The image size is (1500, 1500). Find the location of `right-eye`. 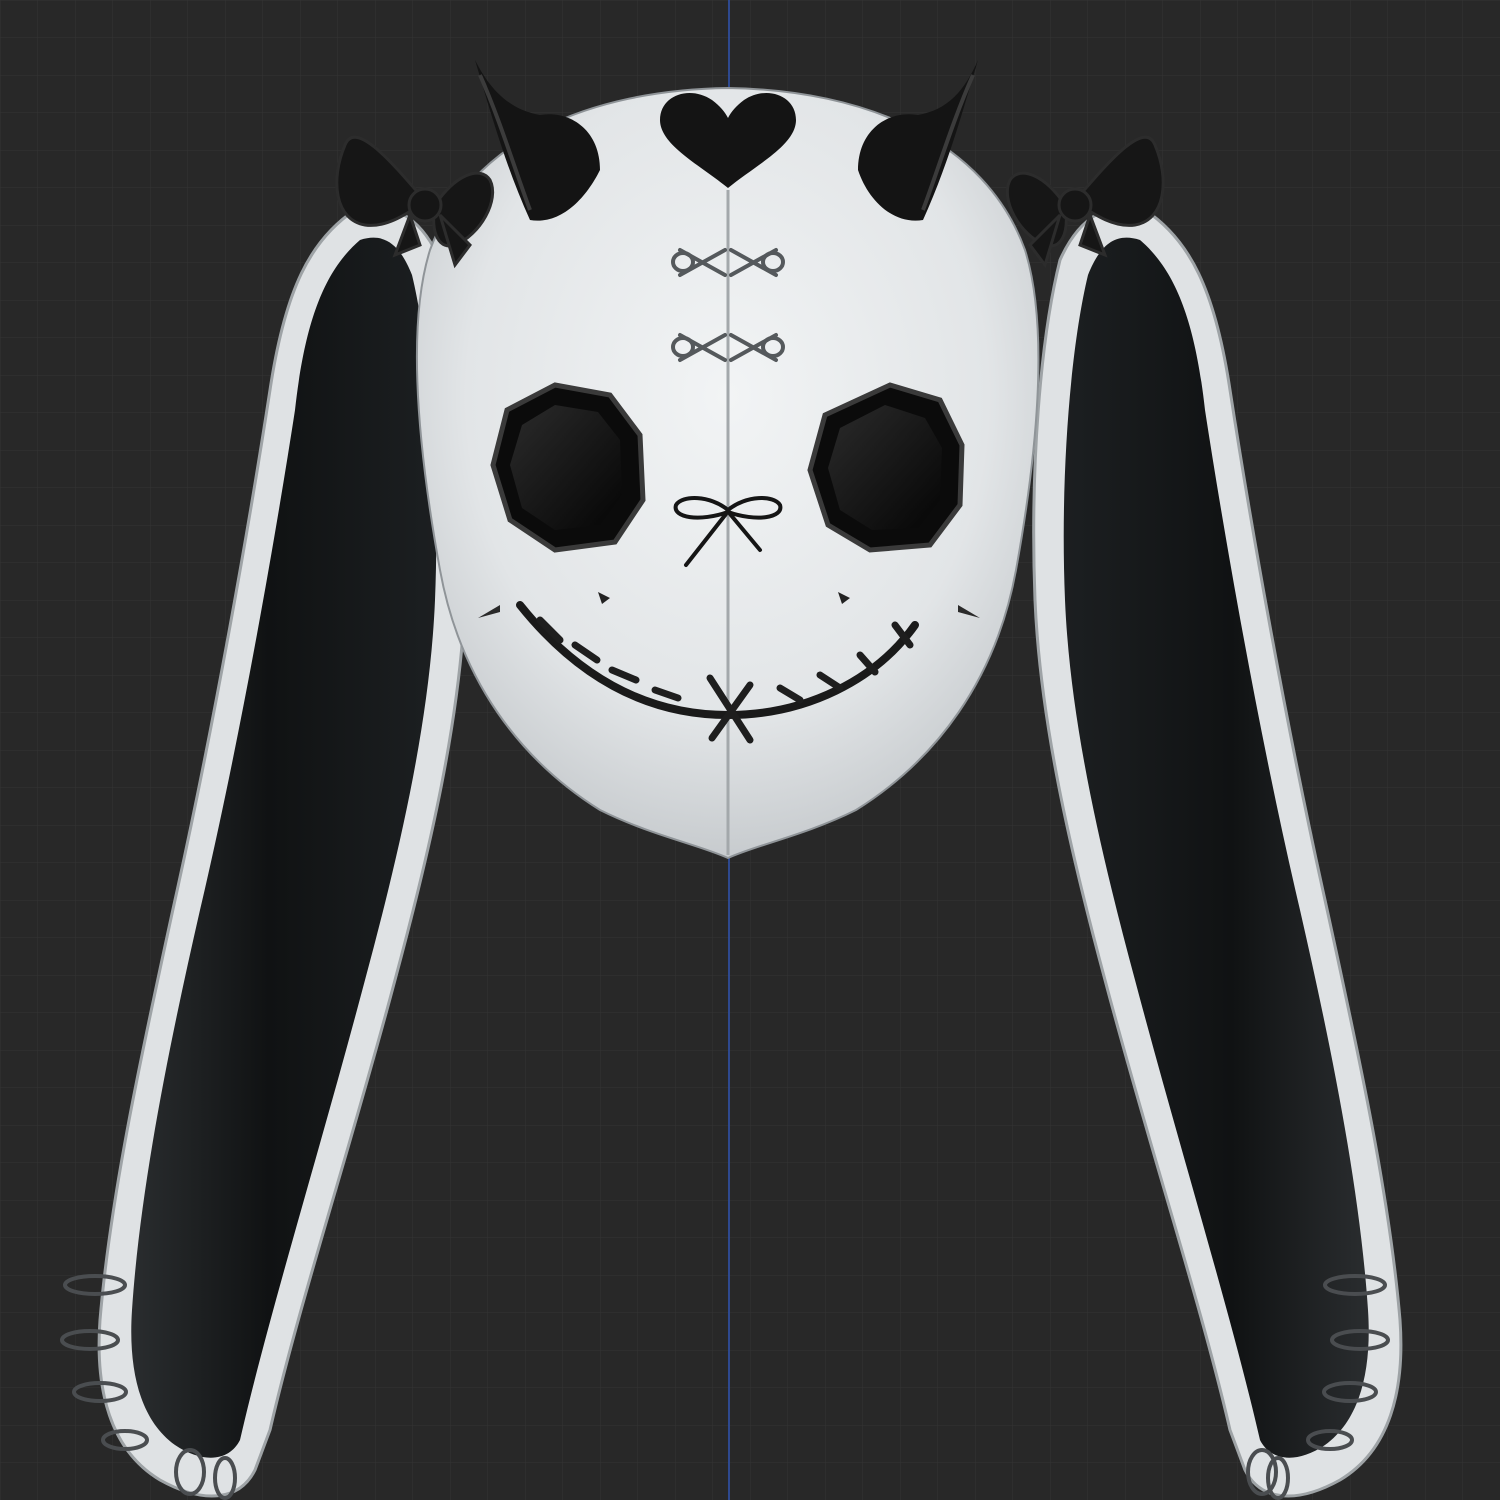

right-eye is located at coordinates (886, 467).